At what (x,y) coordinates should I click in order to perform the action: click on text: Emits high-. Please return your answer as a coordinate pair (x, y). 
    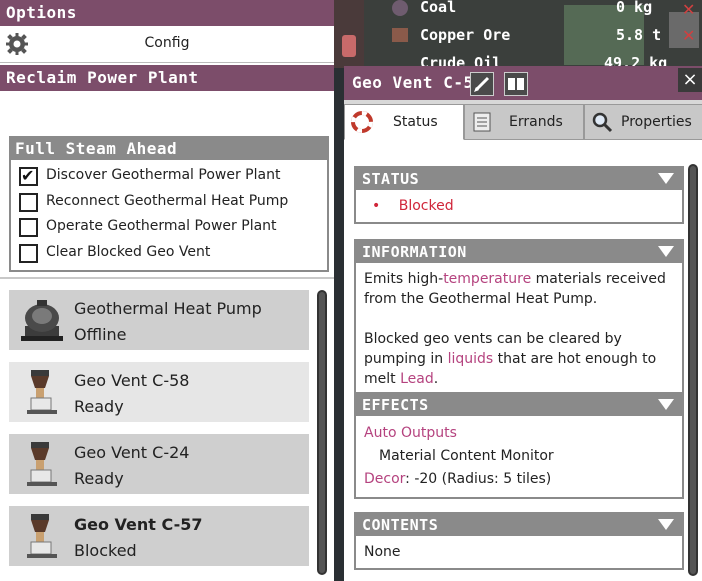
    Looking at the image, I should click on (404, 279).